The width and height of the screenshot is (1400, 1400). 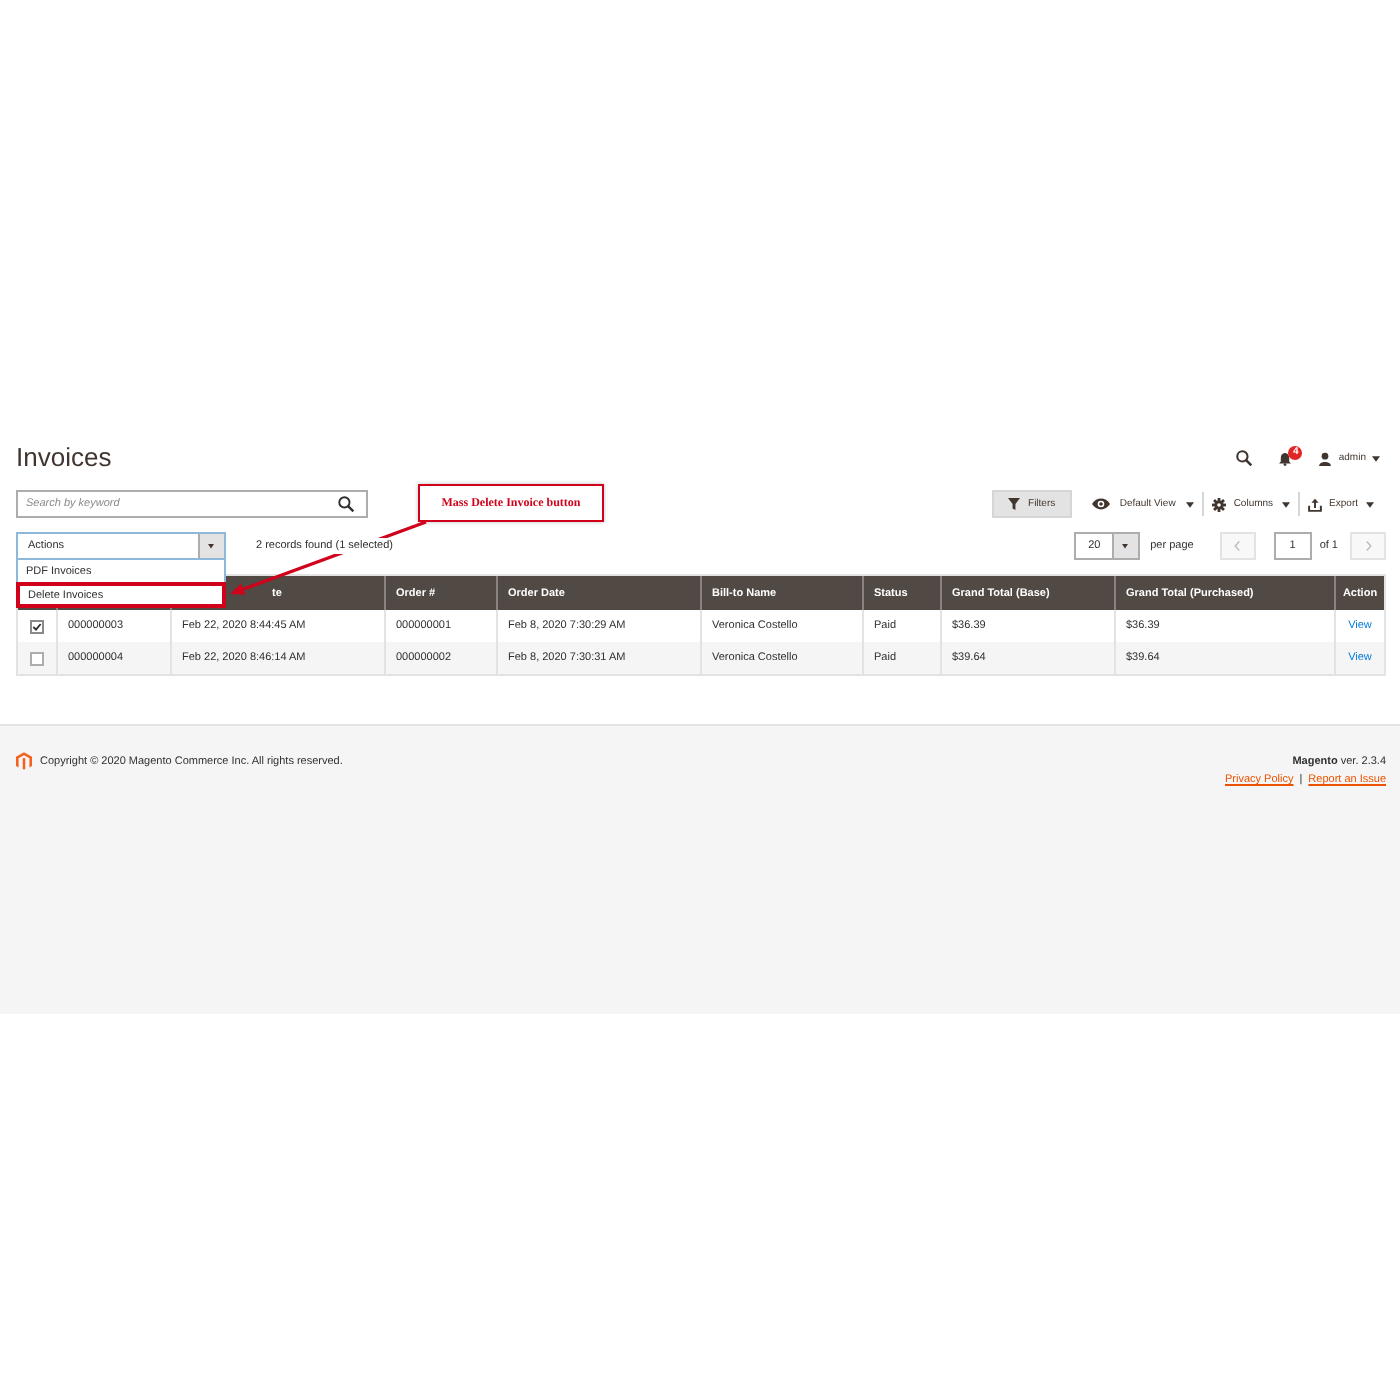 I want to click on check-icon, so click(x=37, y=626).